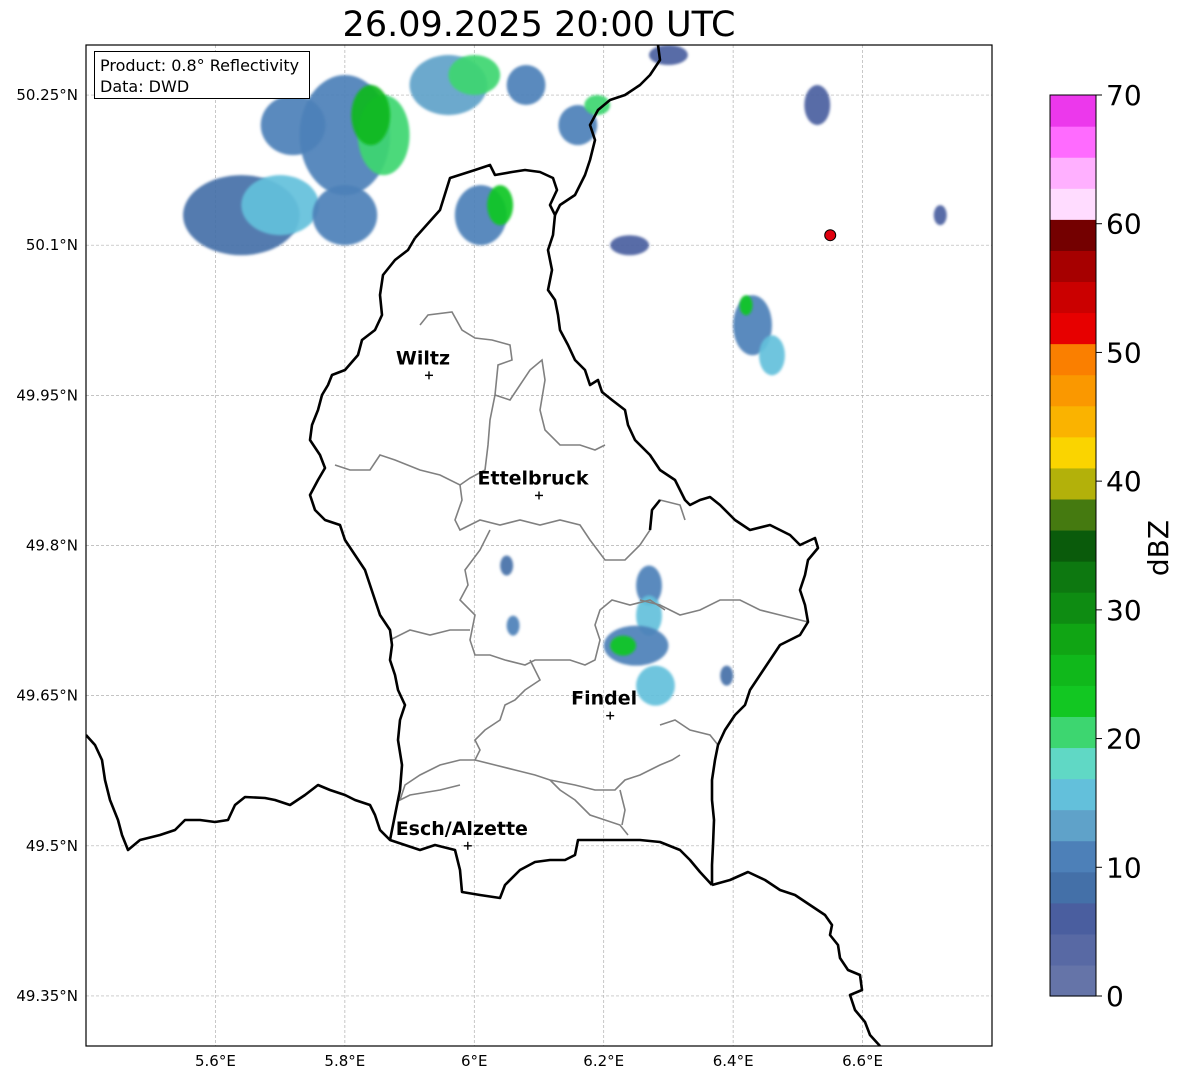 This screenshot has height=1081, width=1184. I want to click on colorbar-tick-label: 40, so click(1124, 481).